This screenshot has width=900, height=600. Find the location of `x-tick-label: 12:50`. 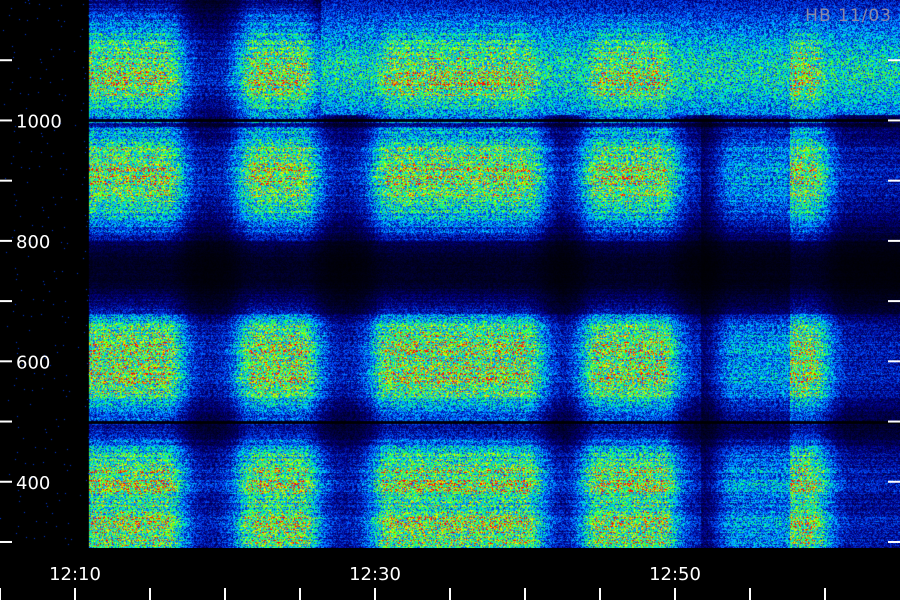

x-tick-label: 12:50 is located at coordinates (675, 574).